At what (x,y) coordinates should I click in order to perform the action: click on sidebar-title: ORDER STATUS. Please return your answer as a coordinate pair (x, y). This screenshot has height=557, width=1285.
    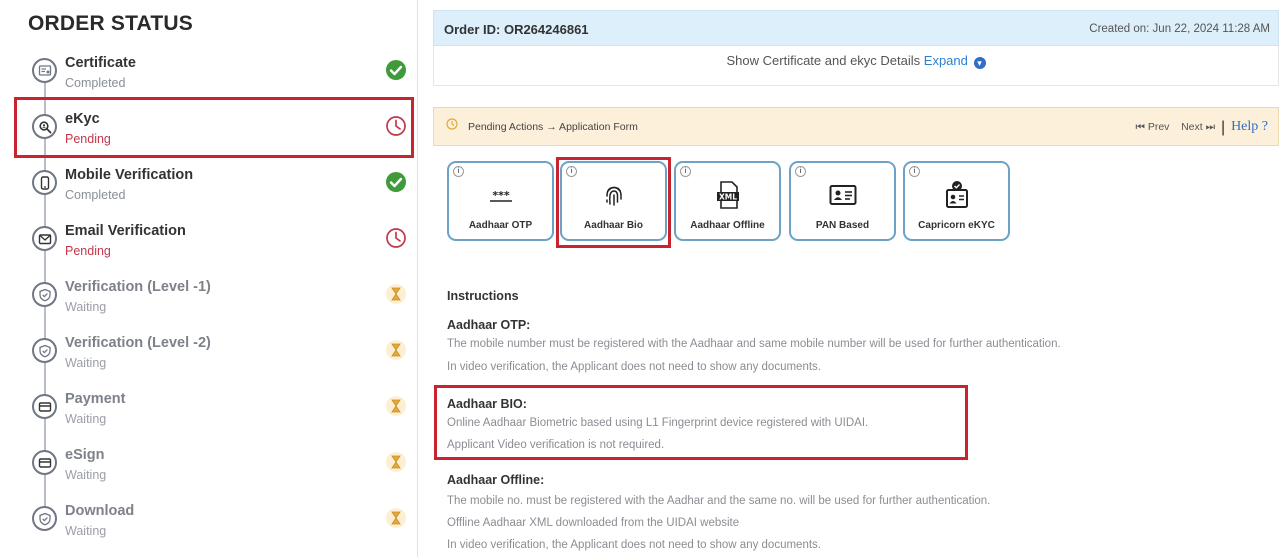
    Looking at the image, I should click on (110, 23).